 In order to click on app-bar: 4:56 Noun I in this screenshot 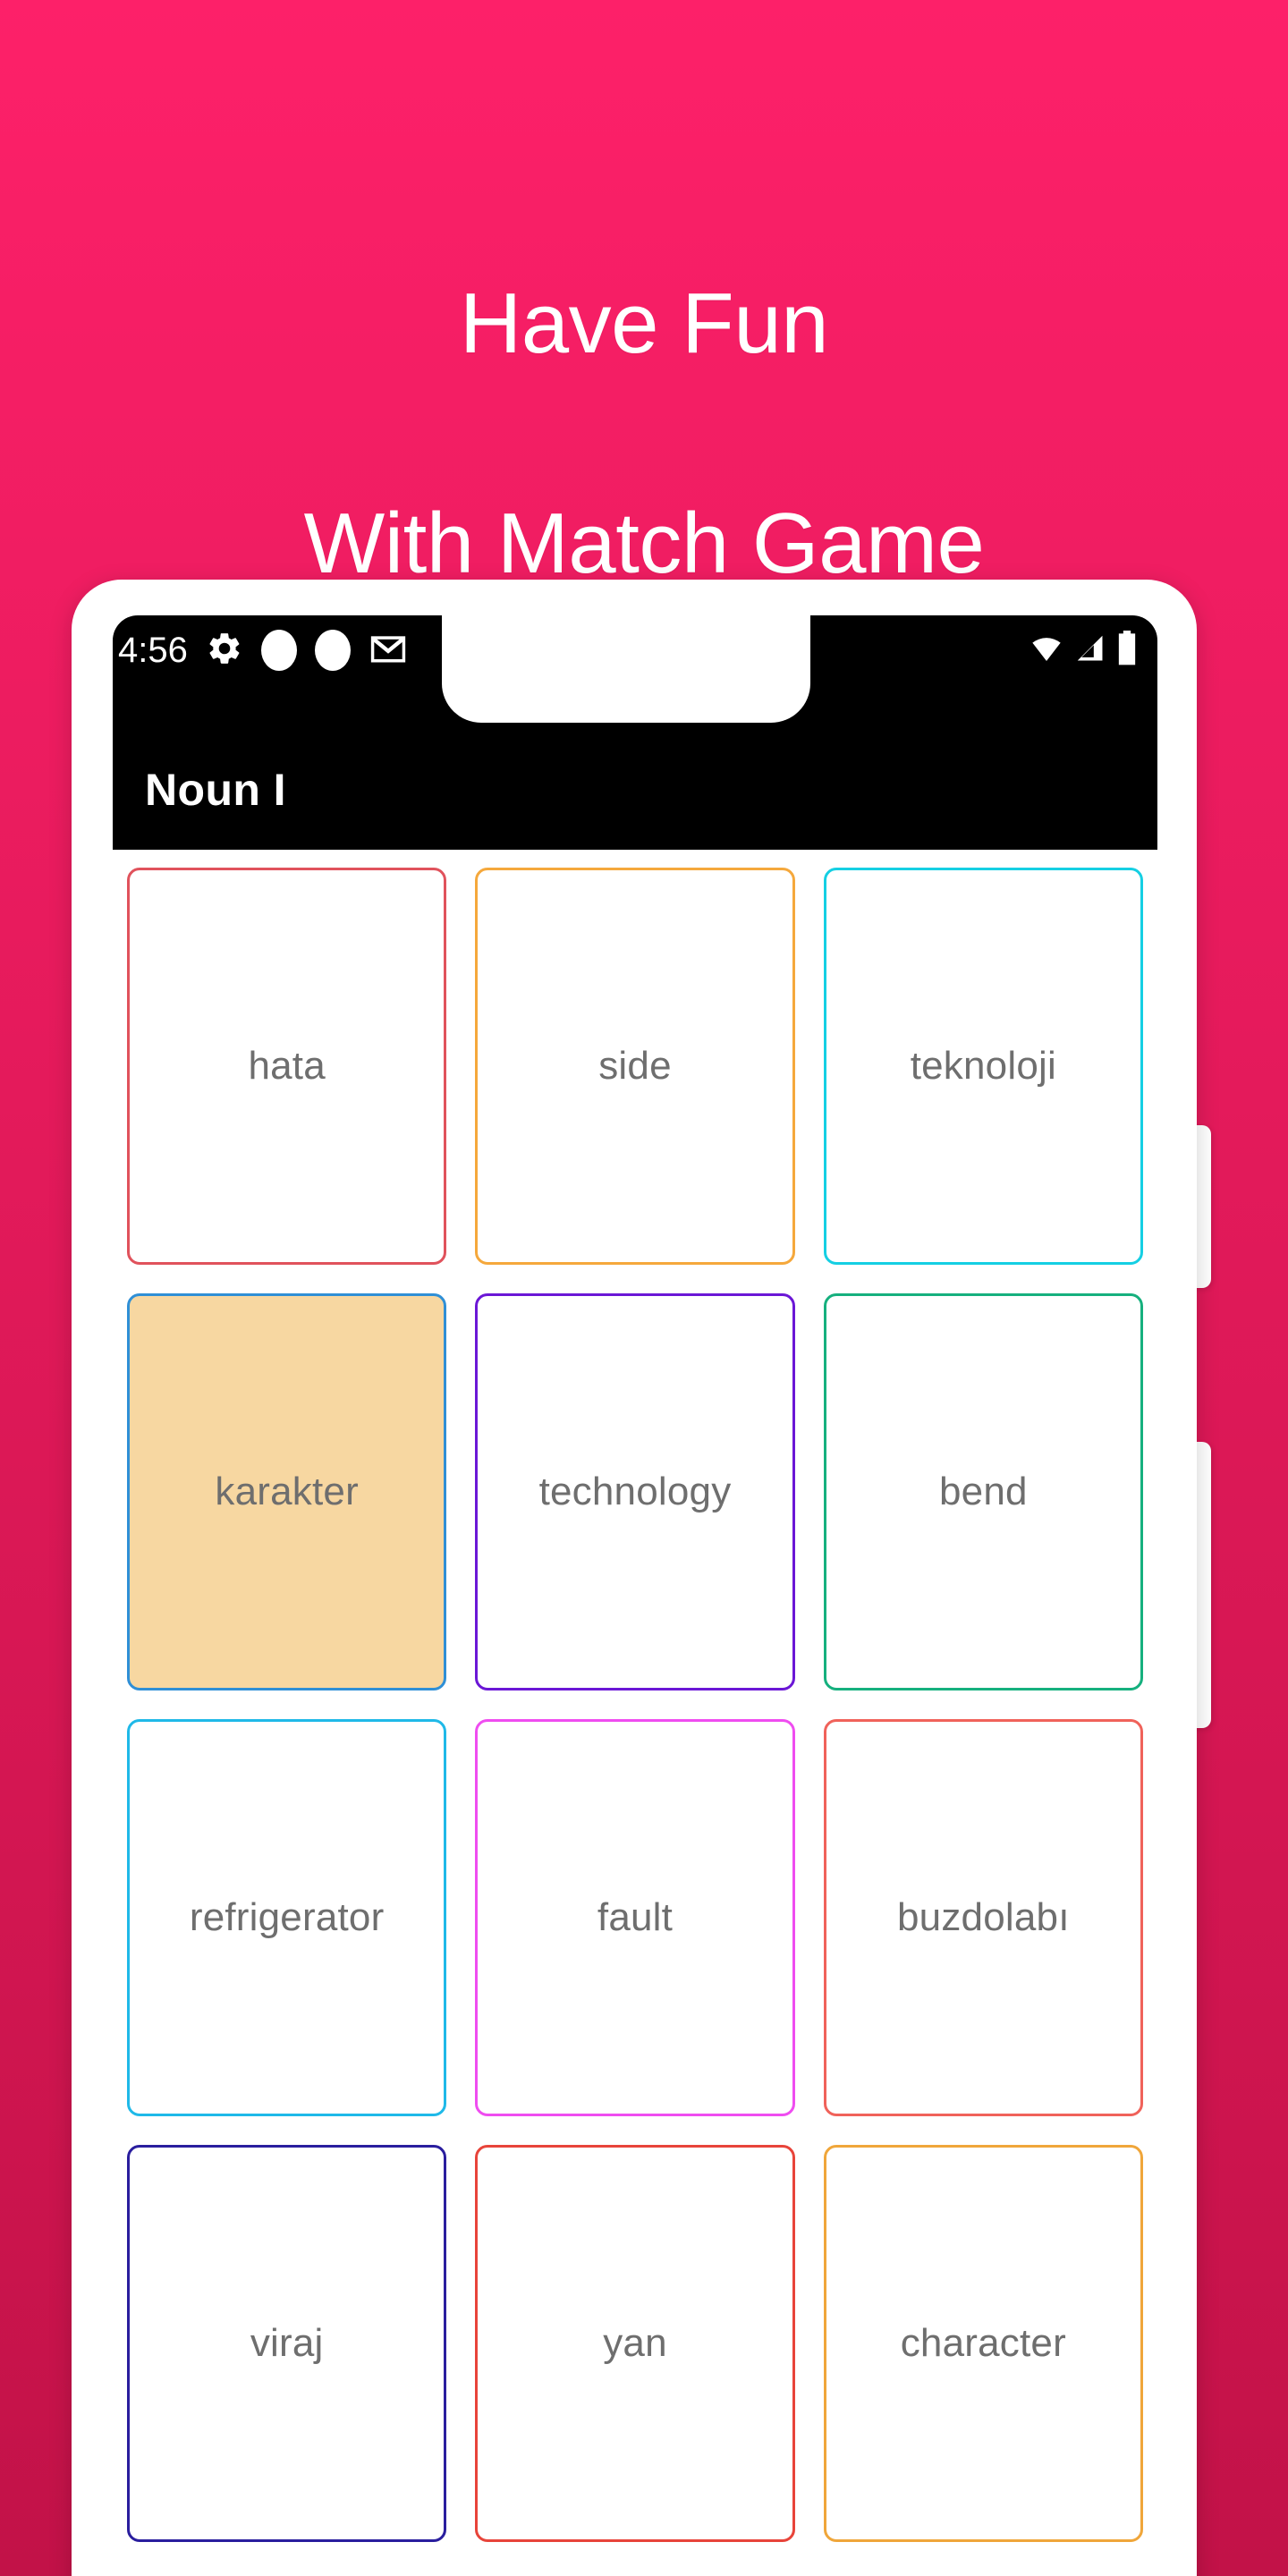, I will do `click(635, 732)`.